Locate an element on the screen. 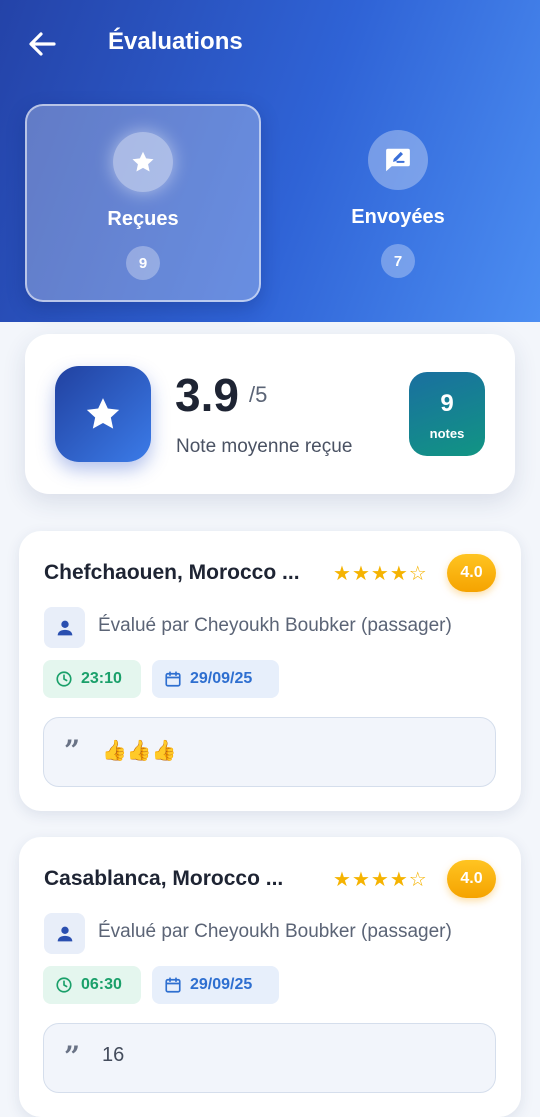  average-rating-card: 3.9 /5 Note moyenne reçue 9 notes is located at coordinates (270, 414).